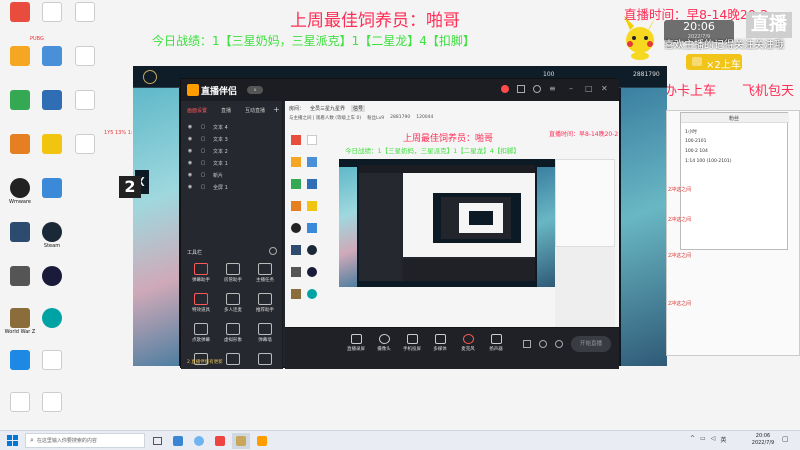 This screenshot has width=800, height=450. What do you see at coordinates (713, 439) in the screenshot?
I see `volume-icon: ◁` at bounding box center [713, 439].